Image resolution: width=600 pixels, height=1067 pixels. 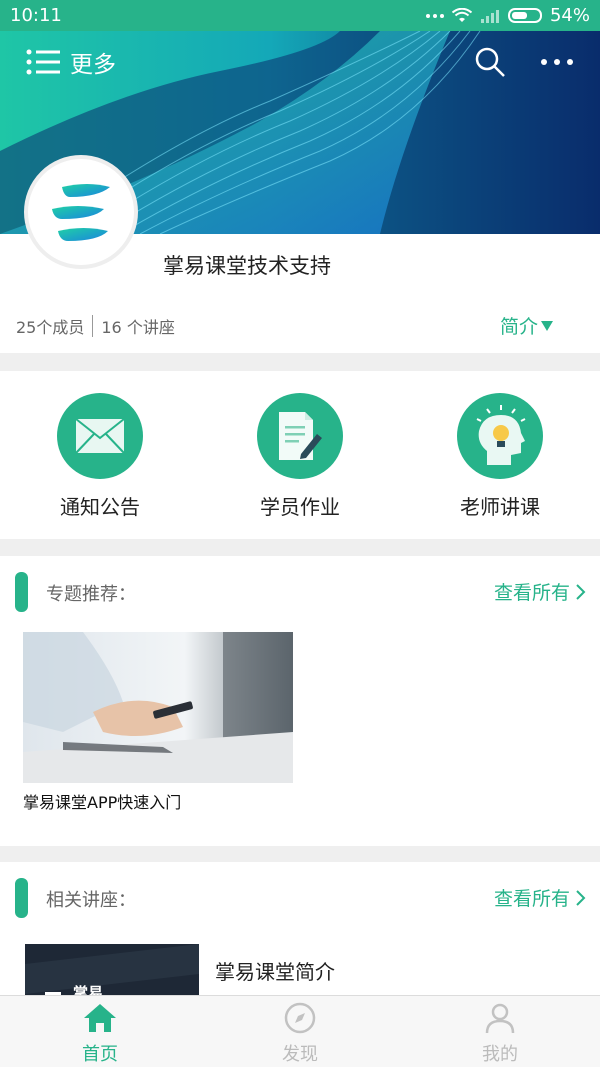 I want to click on nav-profile: 我的, so click(x=500, y=1031).